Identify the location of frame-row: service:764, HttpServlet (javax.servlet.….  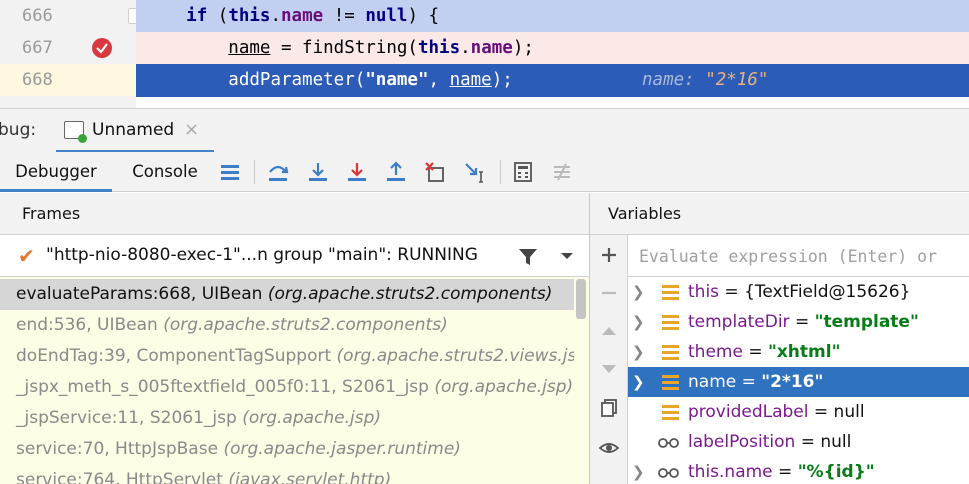
(287, 474).